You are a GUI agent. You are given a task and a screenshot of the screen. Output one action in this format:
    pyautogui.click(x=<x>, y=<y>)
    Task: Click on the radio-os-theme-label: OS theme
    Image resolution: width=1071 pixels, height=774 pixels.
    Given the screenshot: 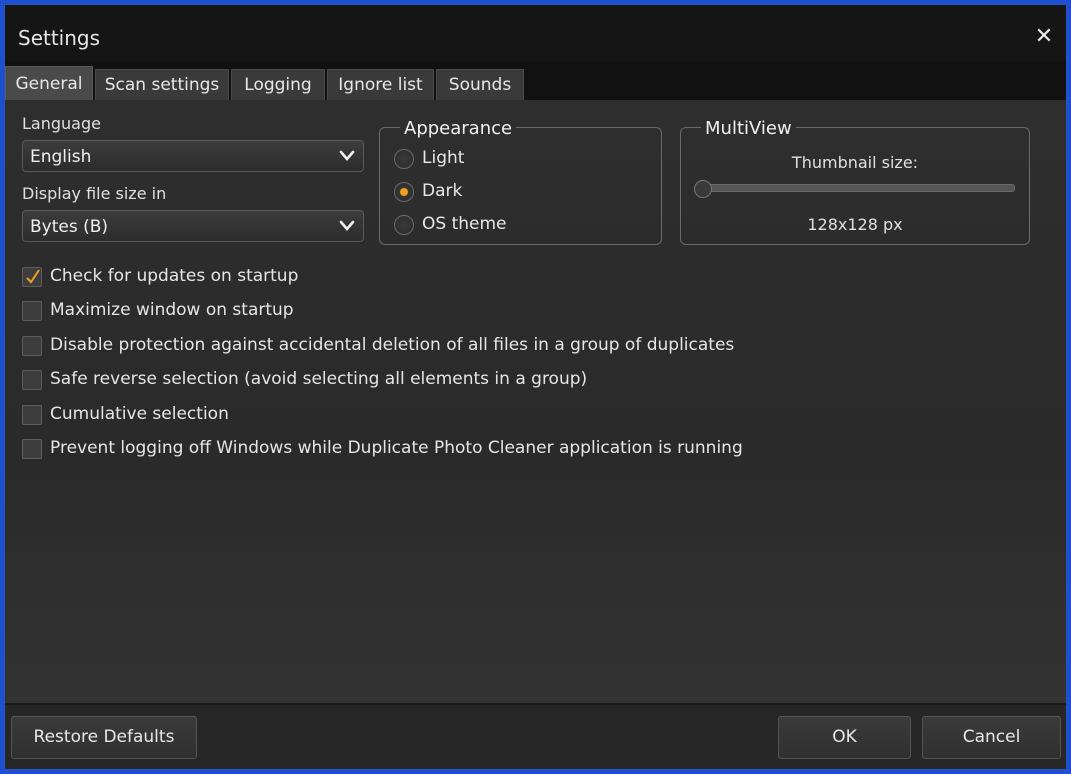 What is the action you would take?
    pyautogui.click(x=464, y=224)
    